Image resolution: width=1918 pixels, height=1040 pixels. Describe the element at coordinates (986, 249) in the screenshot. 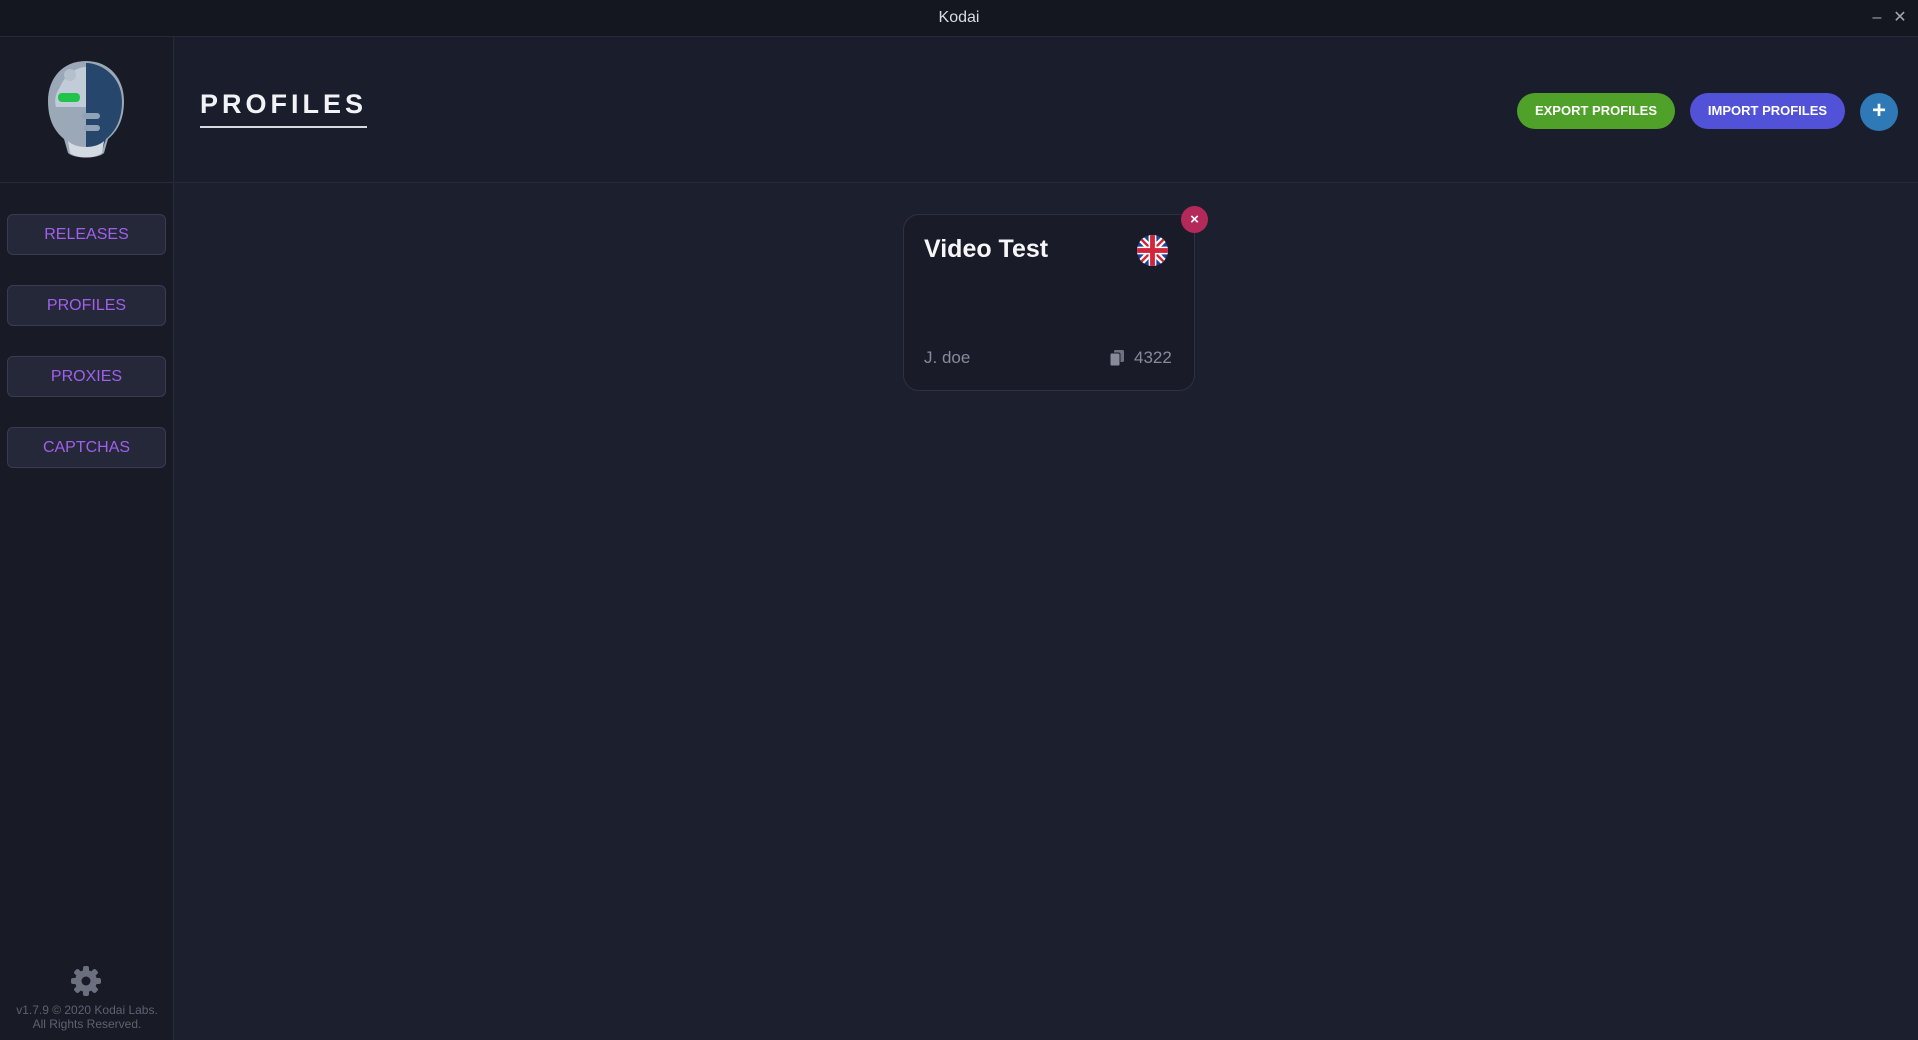

I see `profile-name: Video Test` at that location.